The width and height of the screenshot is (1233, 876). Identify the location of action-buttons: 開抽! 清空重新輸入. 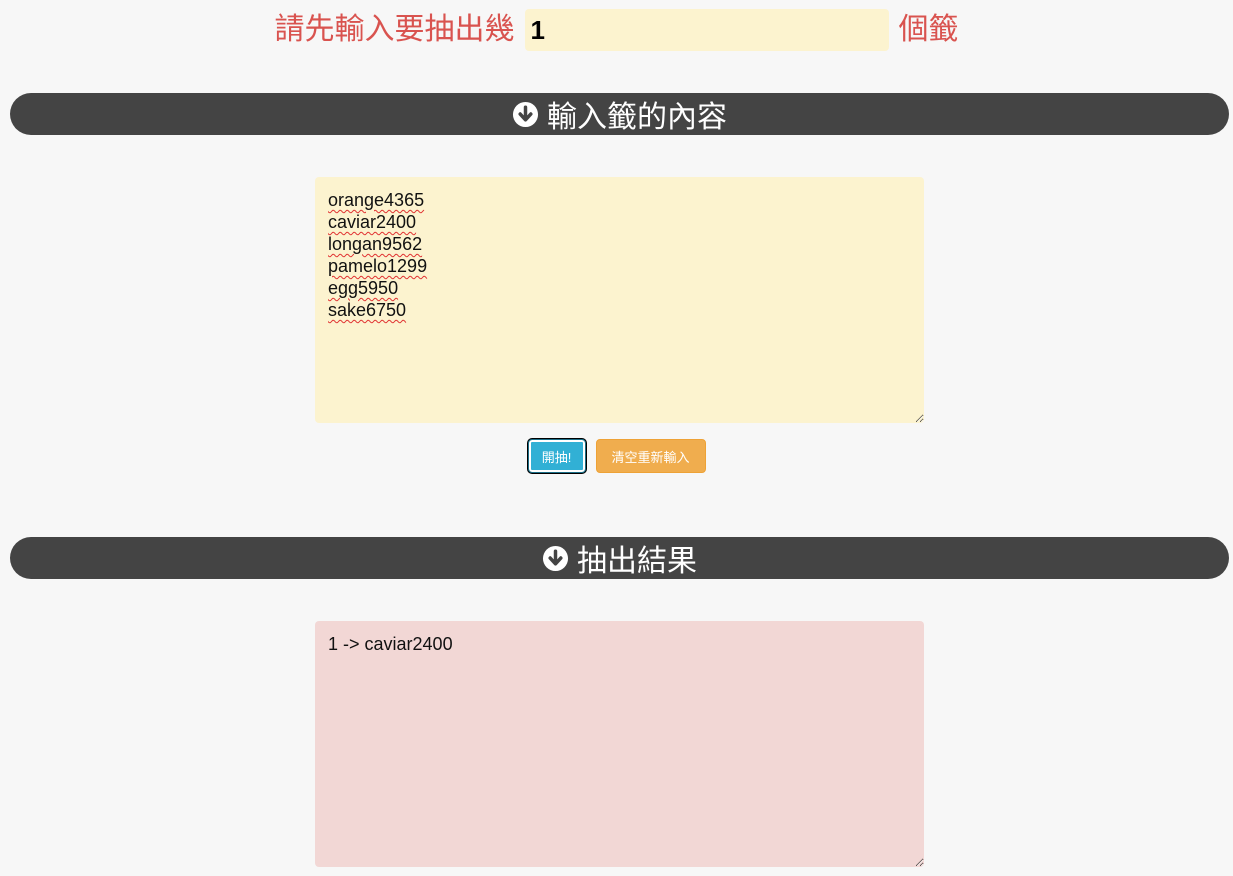
(616, 456).